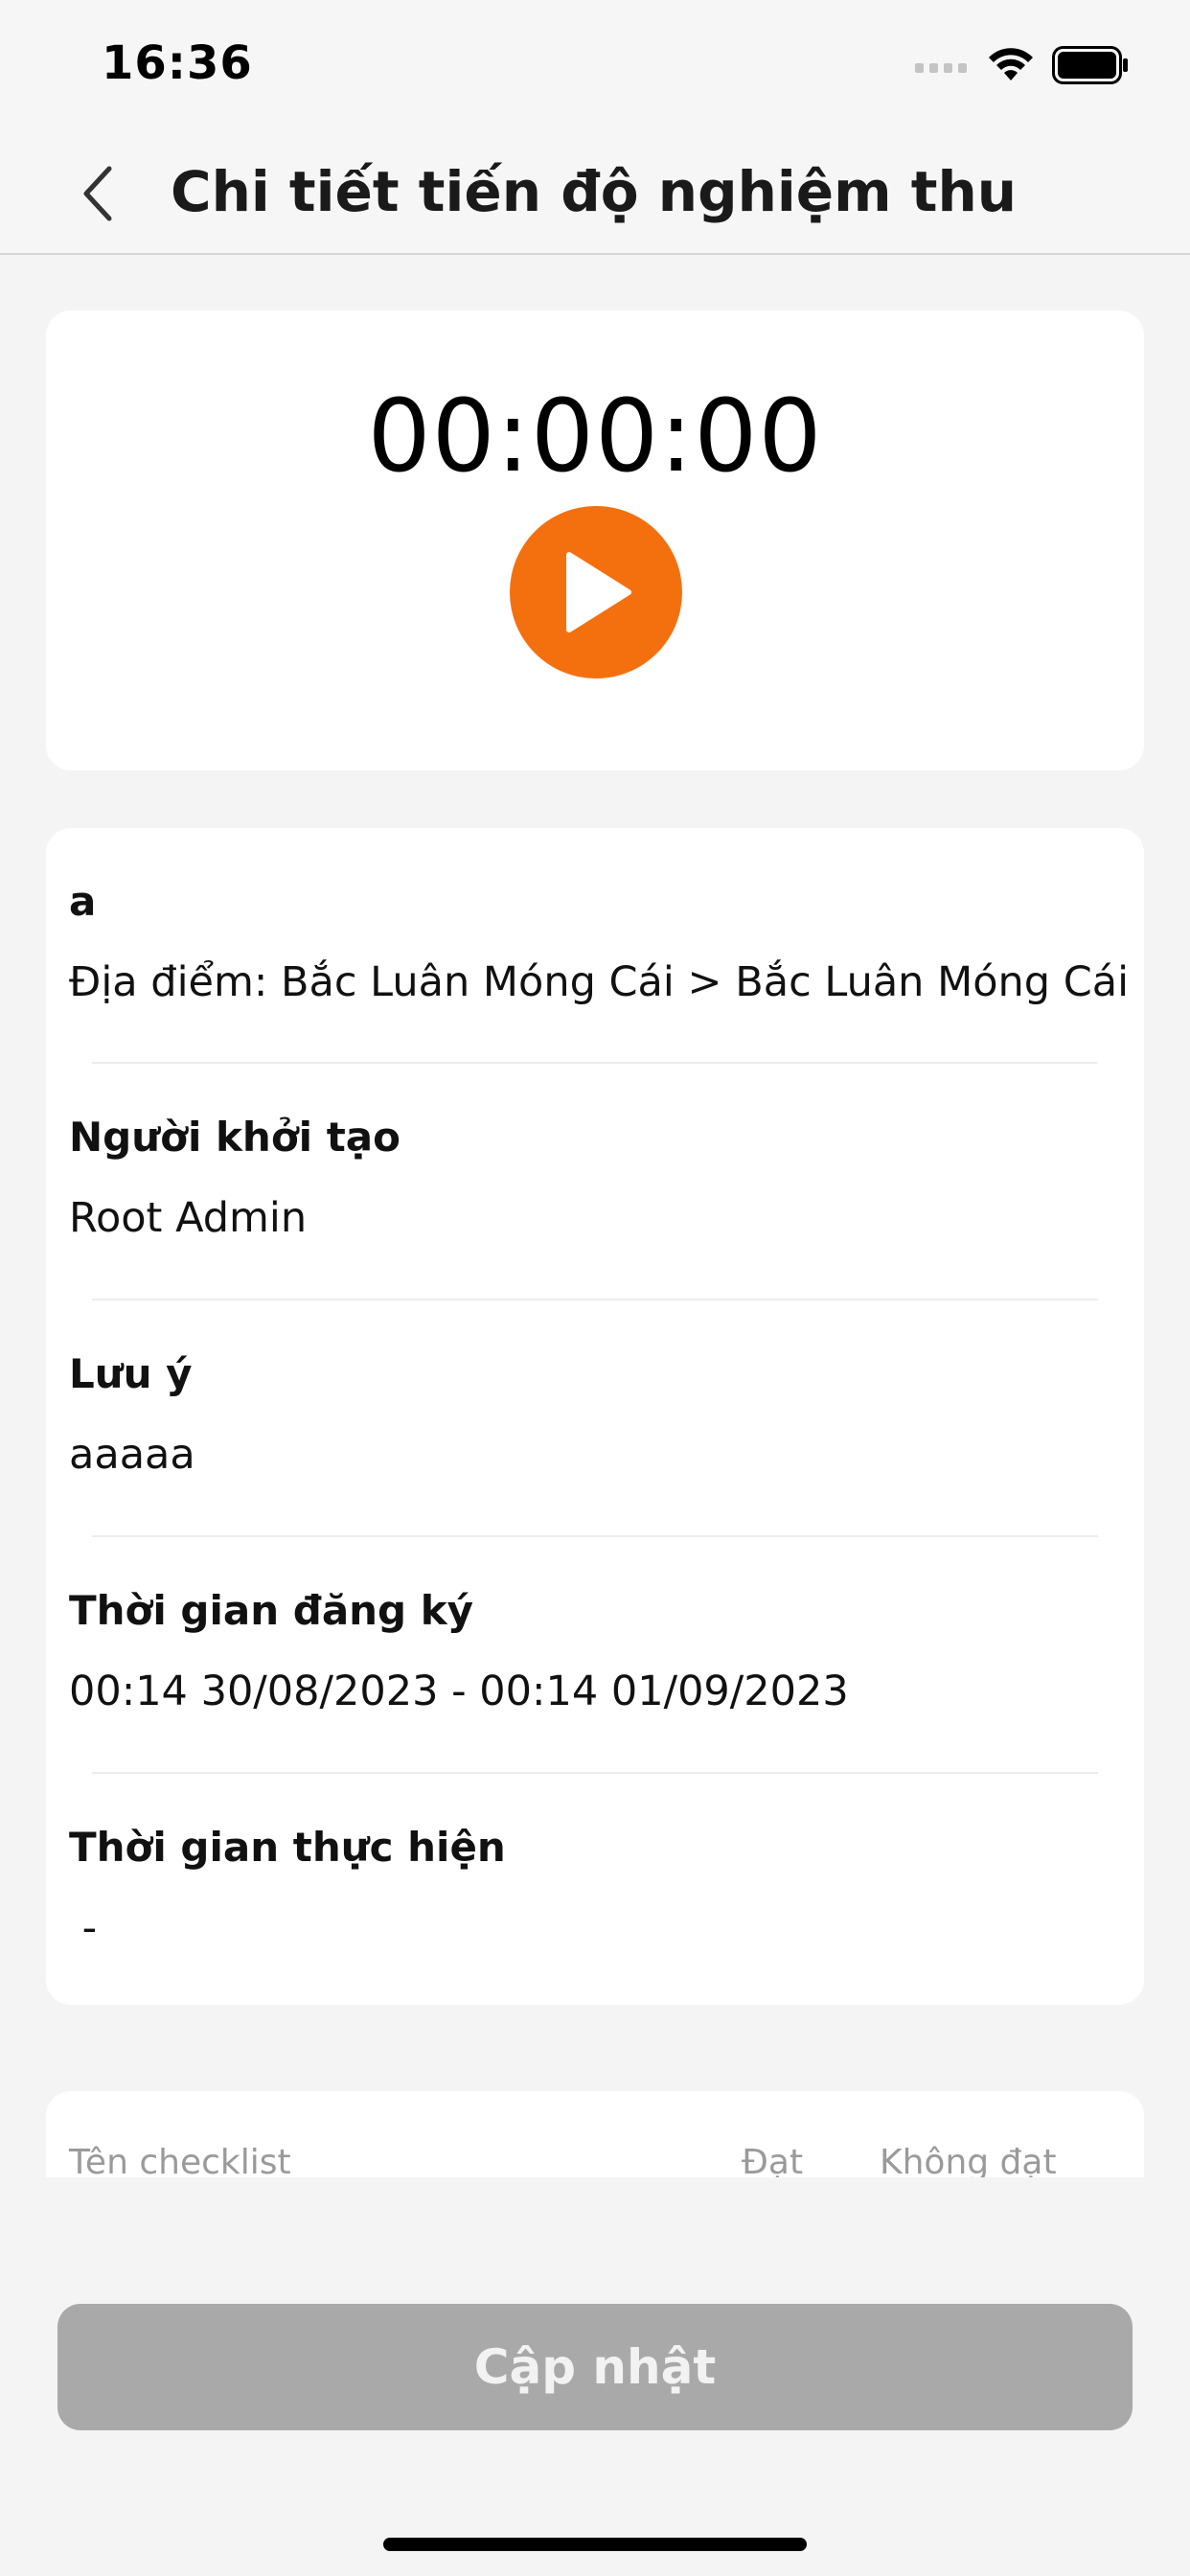 This screenshot has height=2576, width=1190. What do you see at coordinates (287, 1847) in the screenshot?
I see `actual-time-label: Thời gian thực hiện` at bounding box center [287, 1847].